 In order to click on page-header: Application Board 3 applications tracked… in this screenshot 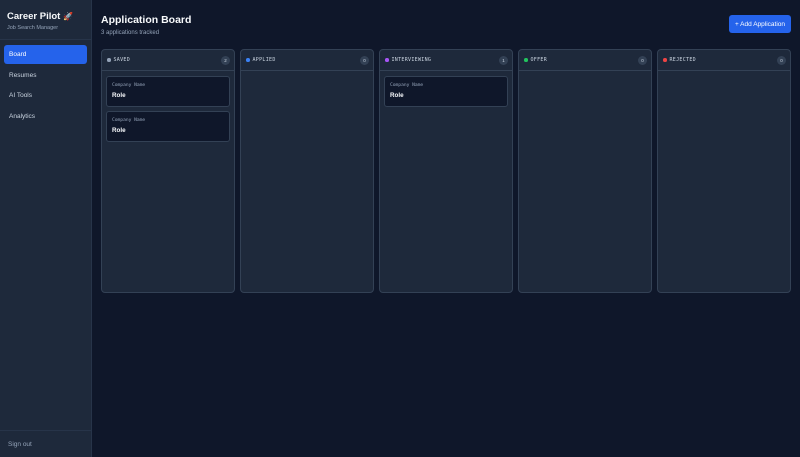, I will do `click(446, 24)`.